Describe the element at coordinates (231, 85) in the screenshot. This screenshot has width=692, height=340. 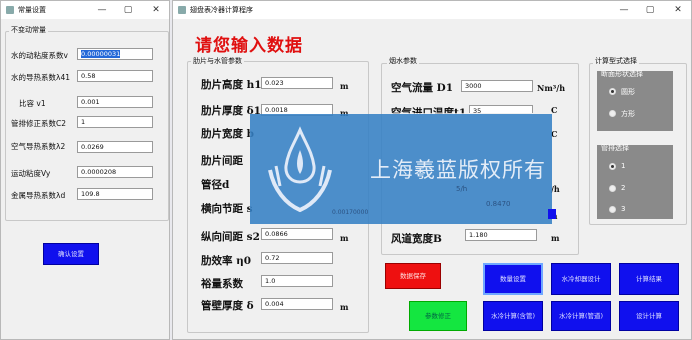
I see `fin-height-label: 肋片高度 h1` at that location.